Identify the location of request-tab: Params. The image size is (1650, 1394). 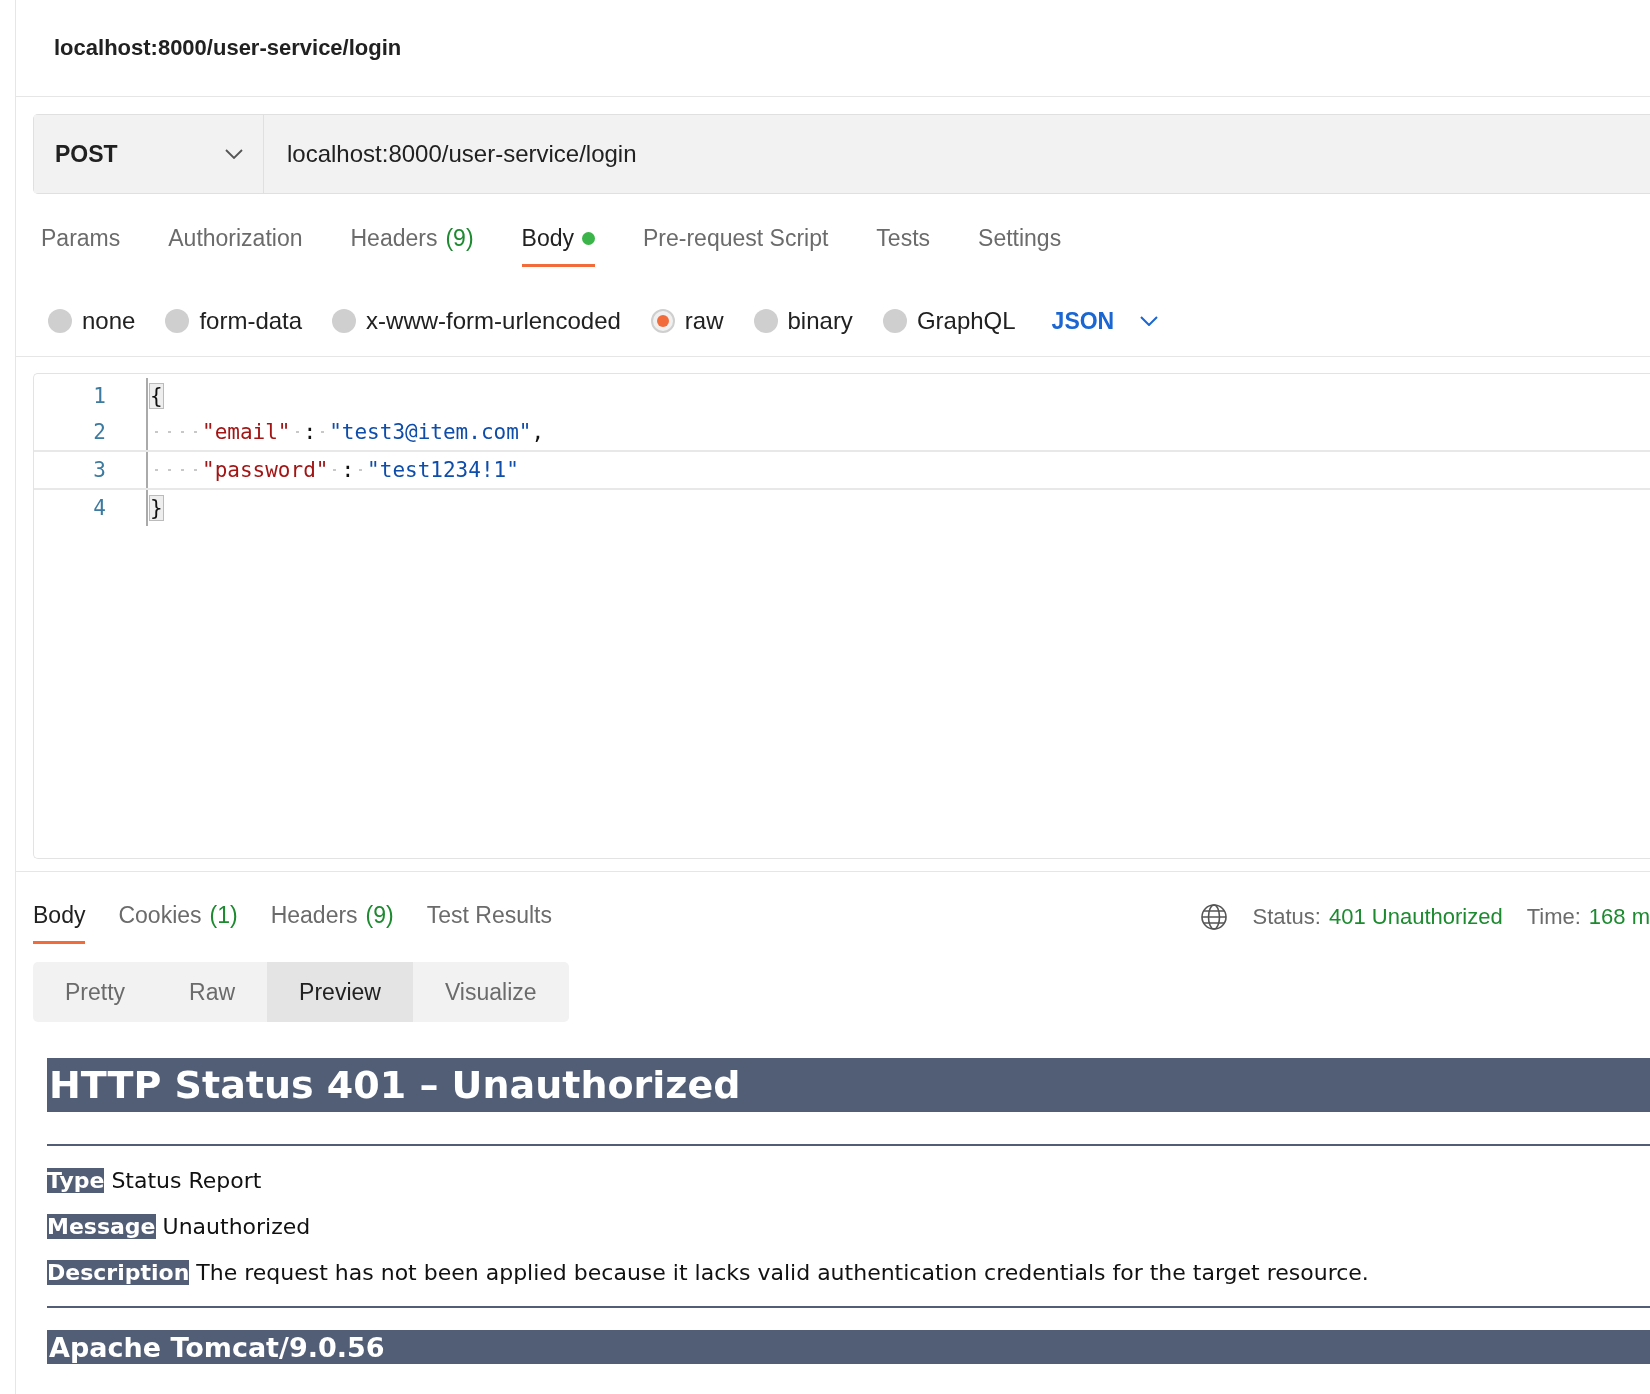
(81, 240).